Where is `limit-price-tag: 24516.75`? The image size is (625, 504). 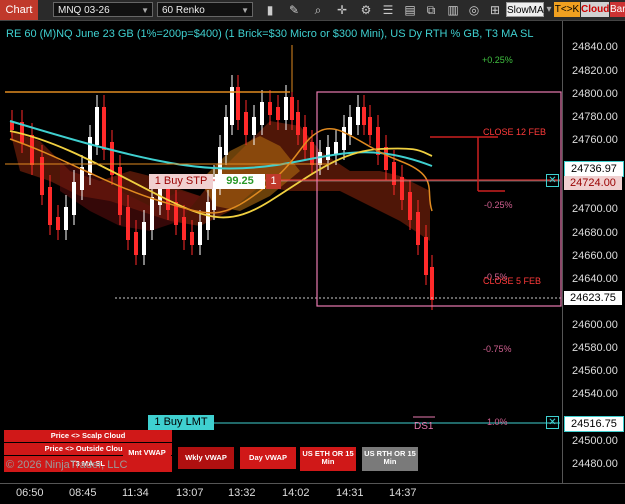 limit-price-tag: 24516.75 is located at coordinates (594, 424).